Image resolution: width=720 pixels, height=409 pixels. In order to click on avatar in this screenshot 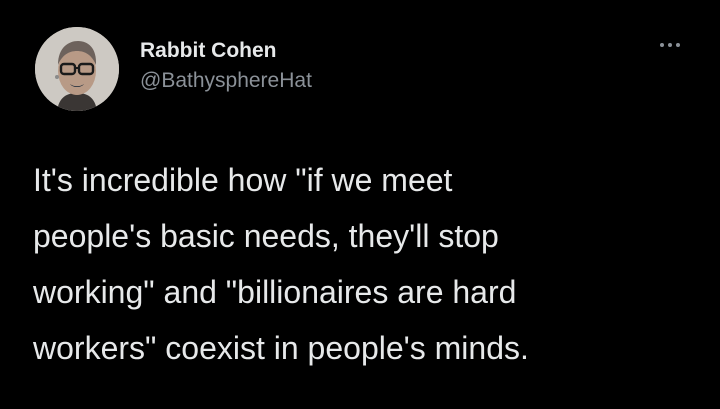, I will do `click(77, 69)`.